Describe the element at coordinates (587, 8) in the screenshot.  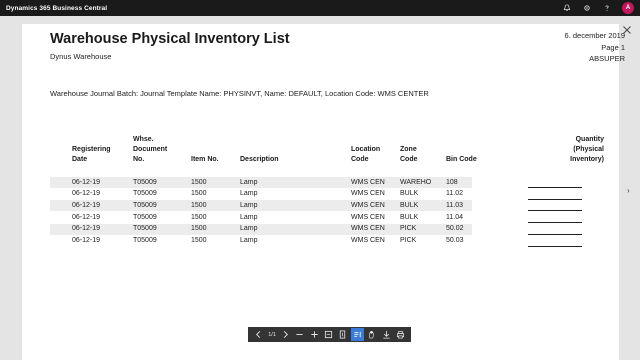
I see `gear-icon` at that location.